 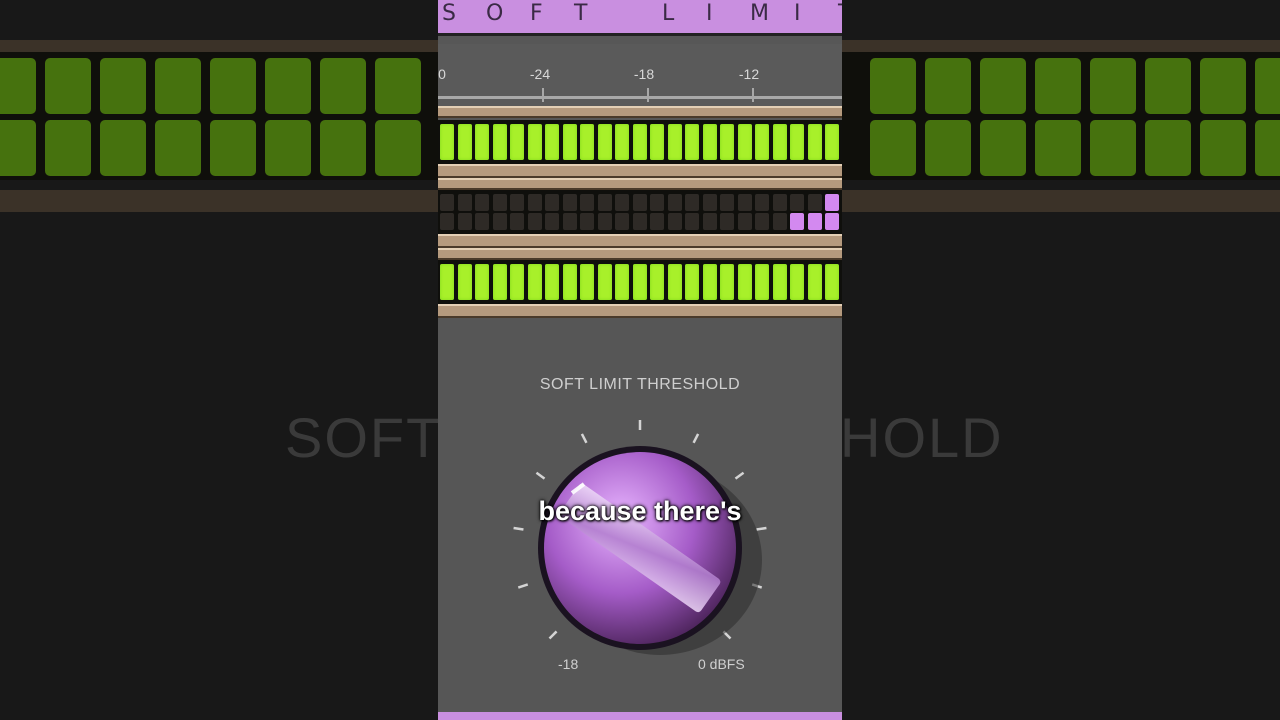 I want to click on bottom-accent-strip, so click(x=640, y=716).